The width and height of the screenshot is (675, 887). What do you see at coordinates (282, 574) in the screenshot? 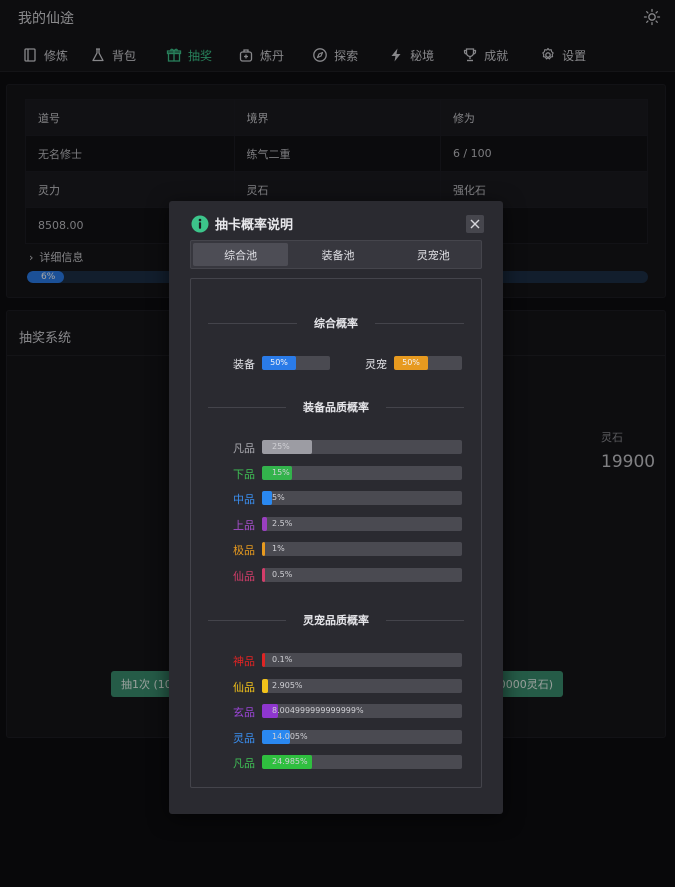
I see `probability-value: 0.5%` at bounding box center [282, 574].